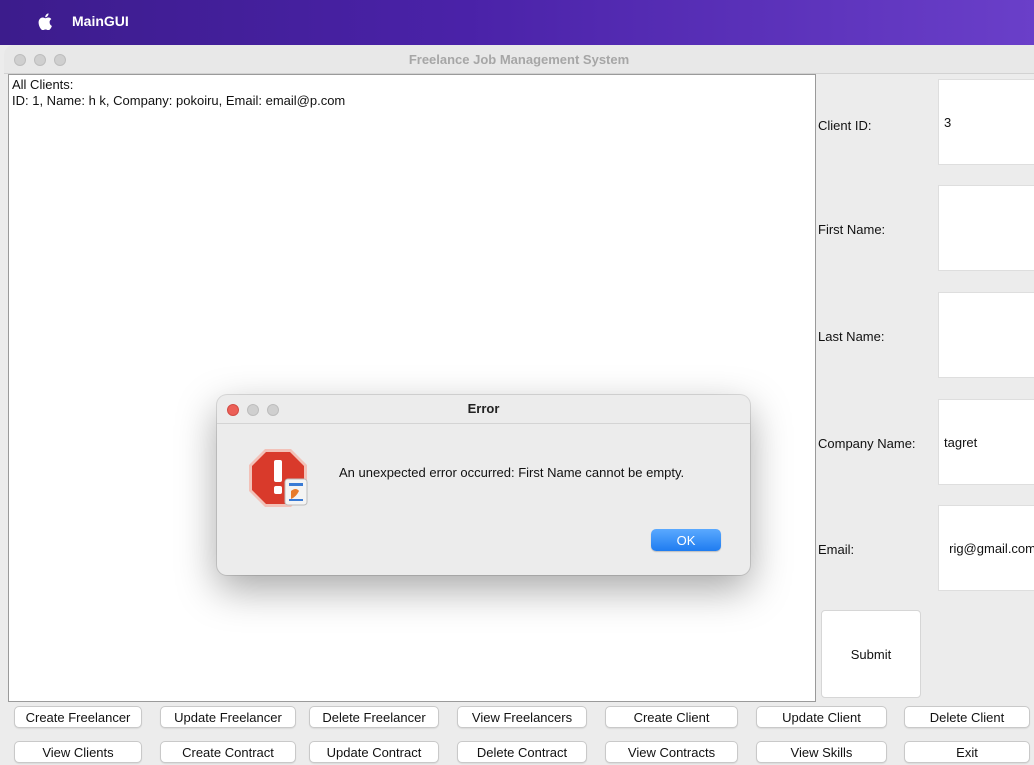 This screenshot has width=1034, height=765. Describe the element at coordinates (671, 717) in the screenshot. I see `create-client-button: Create Client` at that location.